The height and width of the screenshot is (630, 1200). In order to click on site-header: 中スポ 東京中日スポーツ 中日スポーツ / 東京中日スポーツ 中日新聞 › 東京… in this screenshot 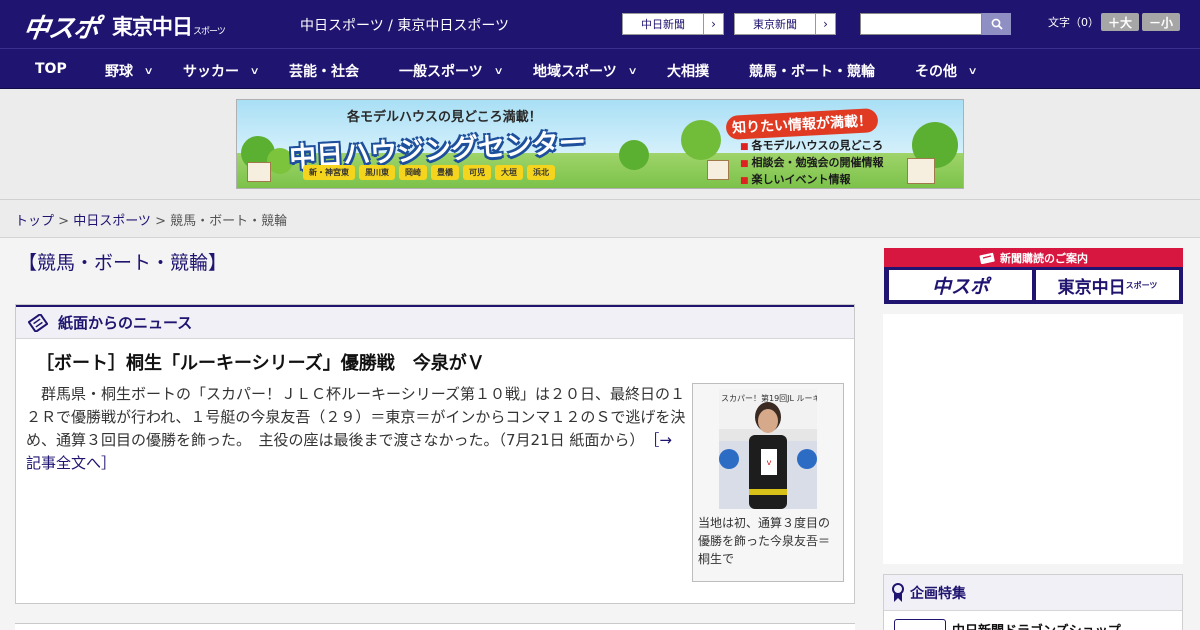, I will do `click(600, 24)`.